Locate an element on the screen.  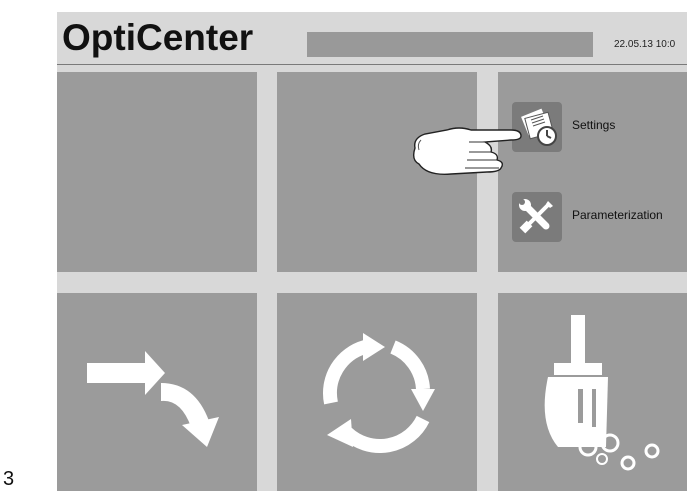
wrench-screwdriver-icon is located at coordinates (536, 216).